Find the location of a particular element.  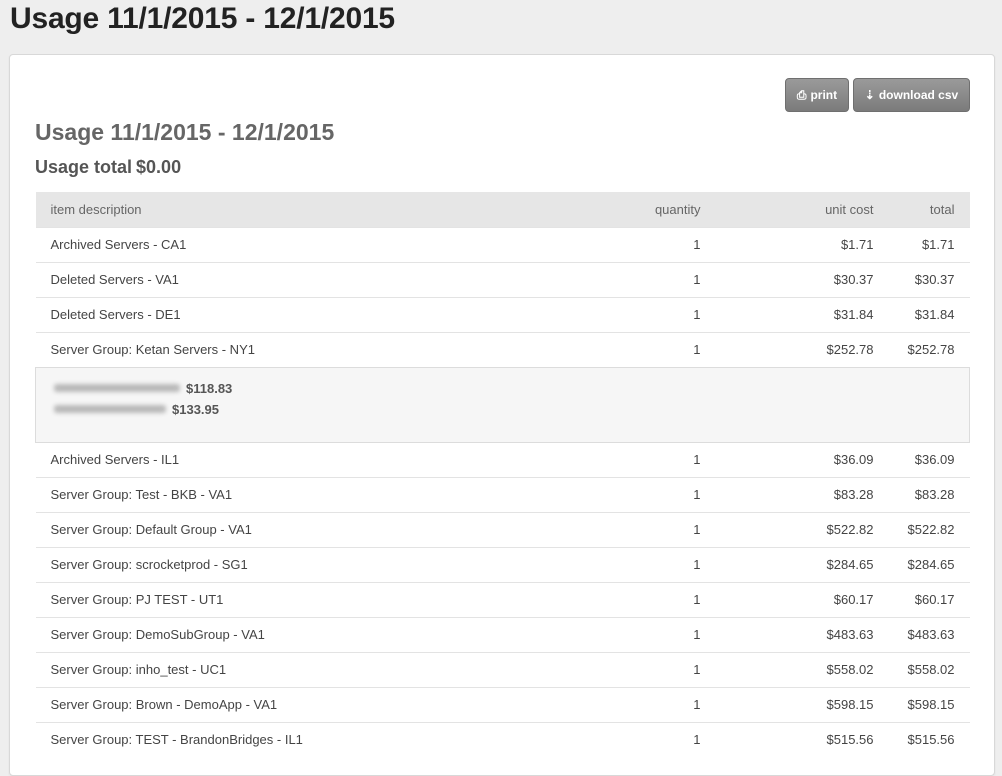

print-button: ⎙ print is located at coordinates (817, 95).